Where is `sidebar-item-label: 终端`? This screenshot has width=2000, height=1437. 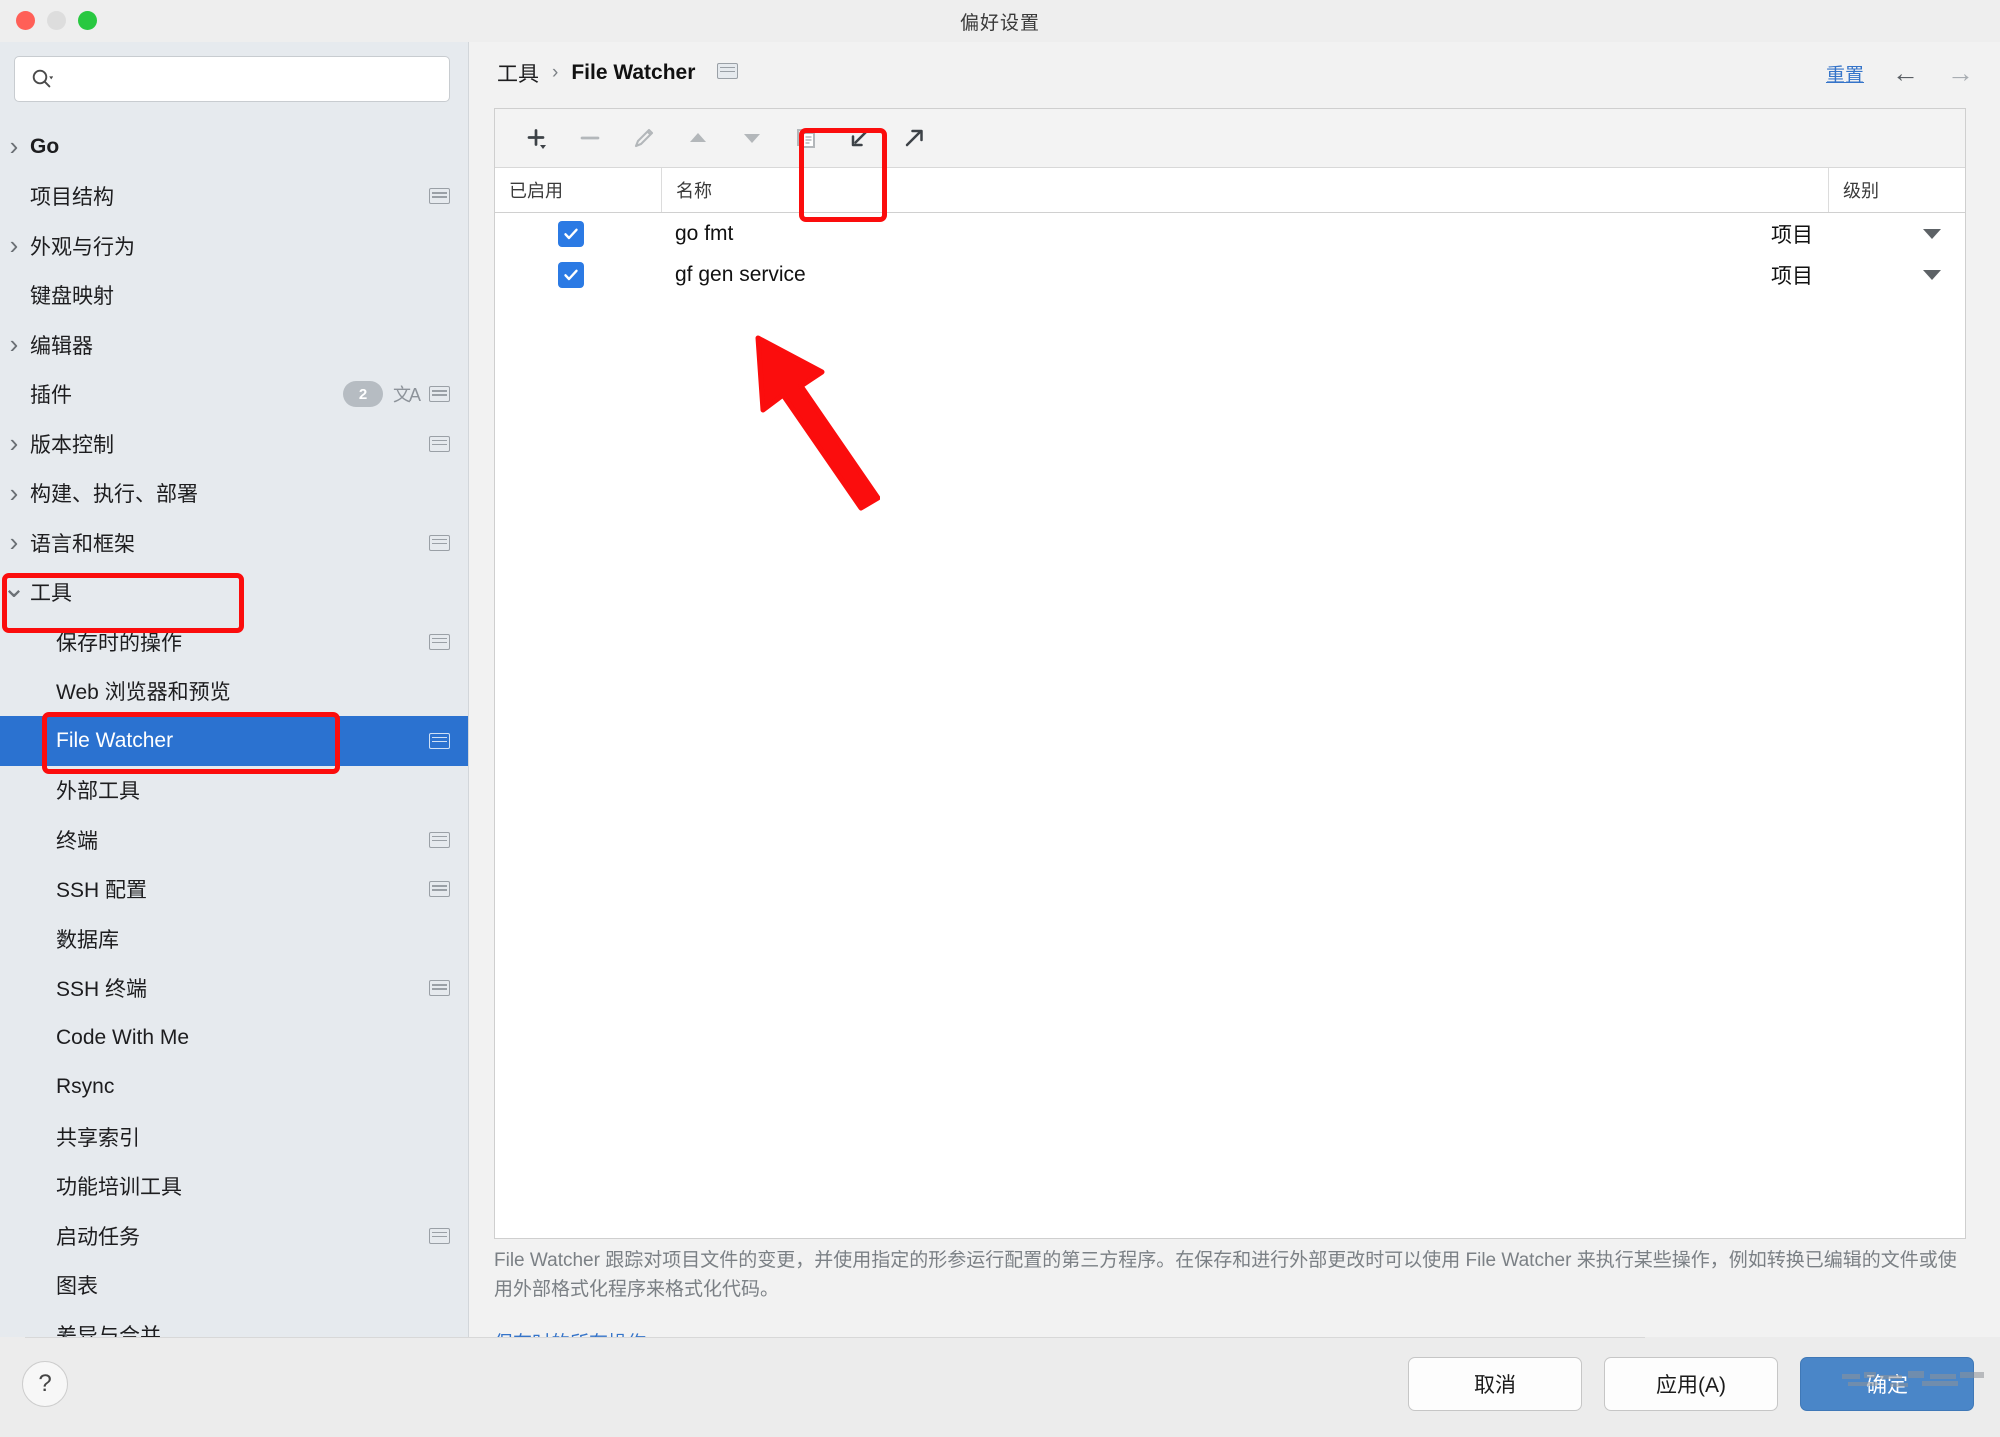
sidebar-item-label: 终端 is located at coordinates (77, 841).